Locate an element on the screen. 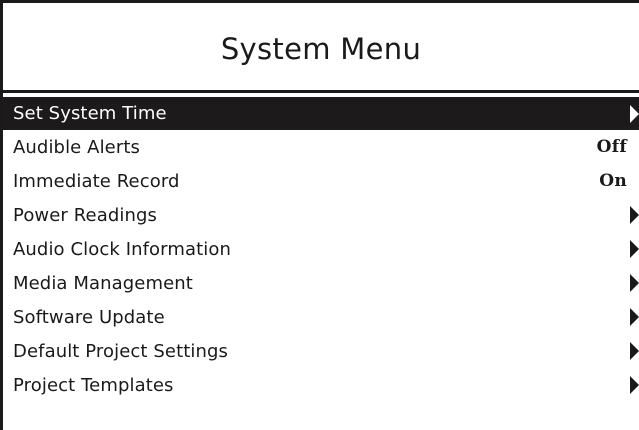 This screenshot has width=639, height=430. menu-item-label: Media Management is located at coordinates (103, 283).